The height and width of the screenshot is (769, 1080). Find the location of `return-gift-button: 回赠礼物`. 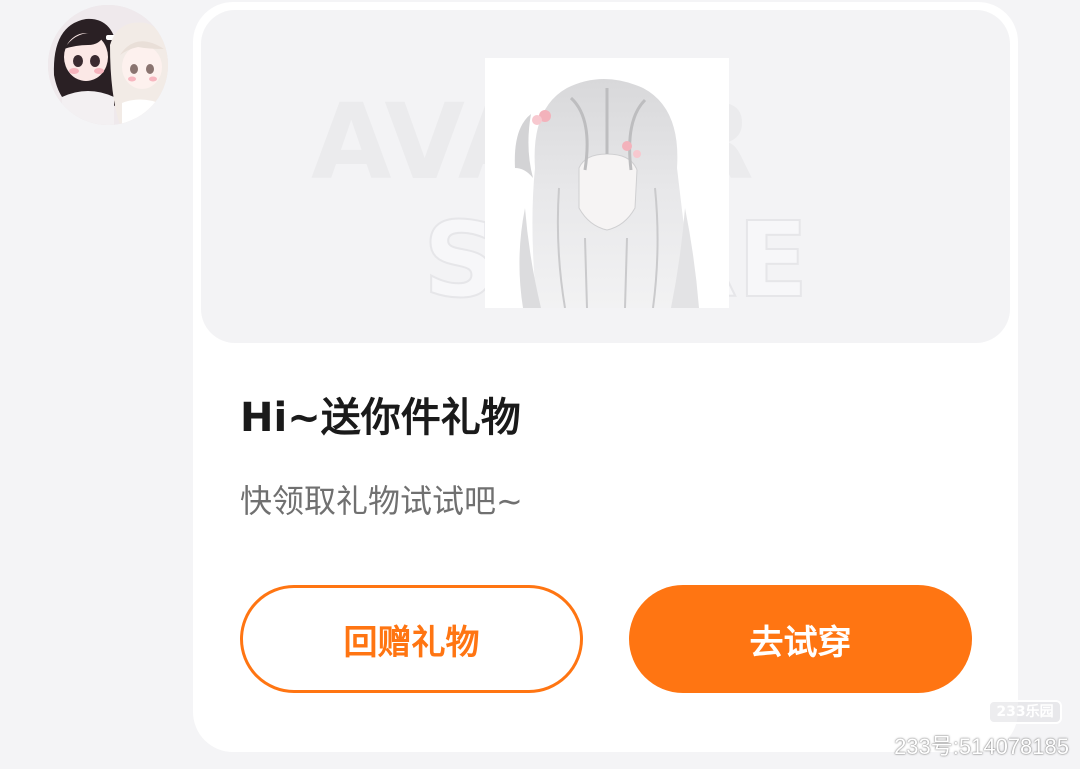

return-gift-button: 回赠礼物 is located at coordinates (411, 639).